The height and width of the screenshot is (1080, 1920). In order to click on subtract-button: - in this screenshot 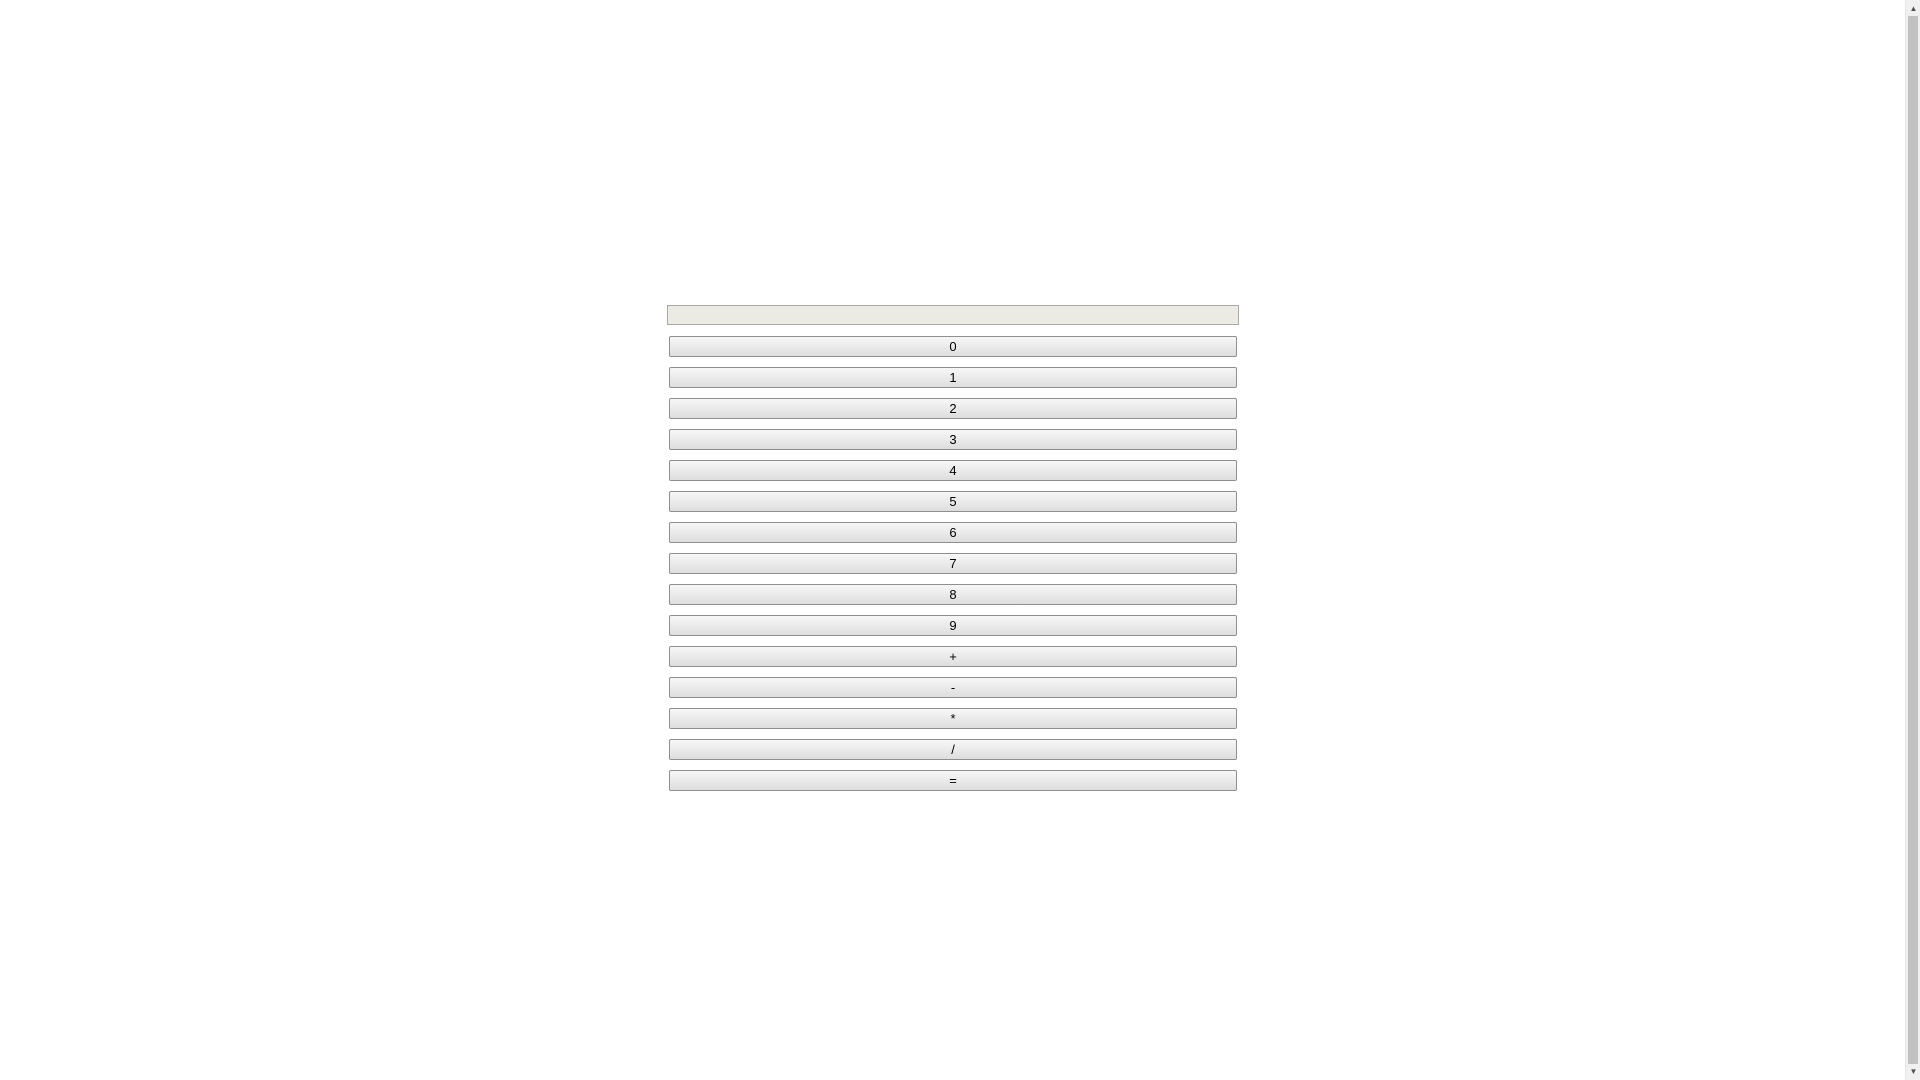, I will do `click(953, 687)`.